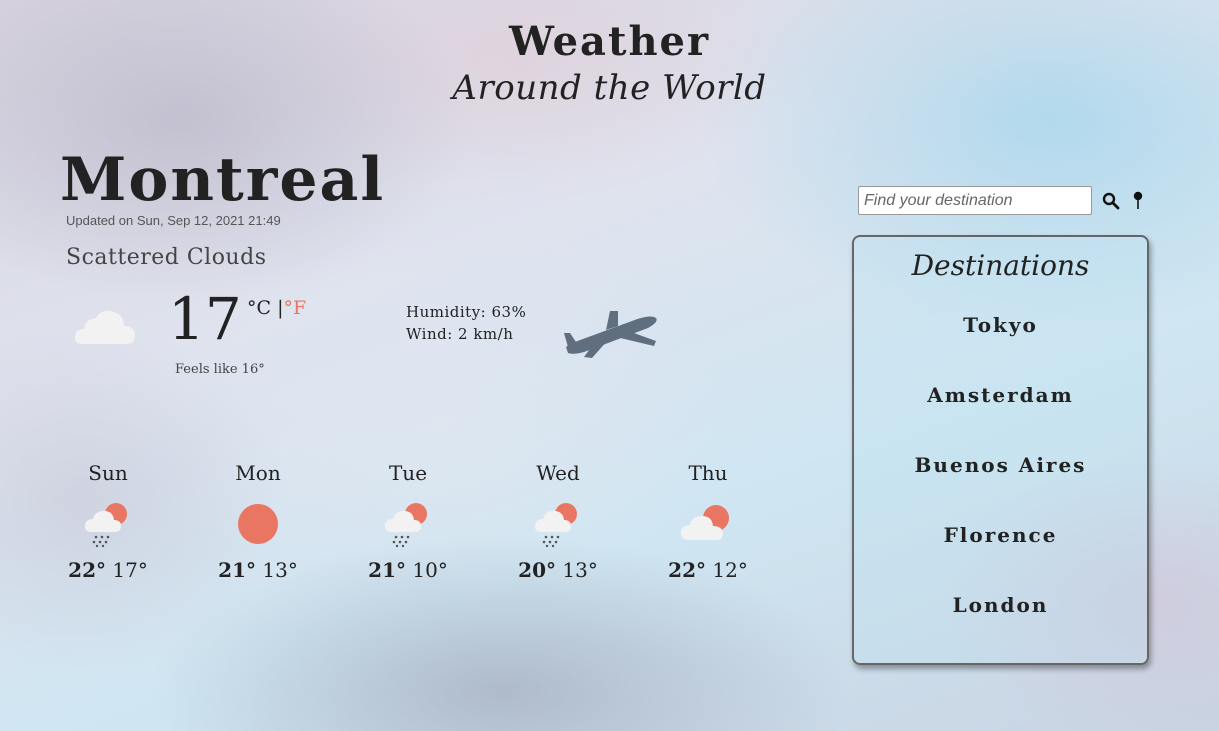 The height and width of the screenshot is (731, 1219). I want to click on forecast-day: Thu 22° 12°, so click(708, 521).